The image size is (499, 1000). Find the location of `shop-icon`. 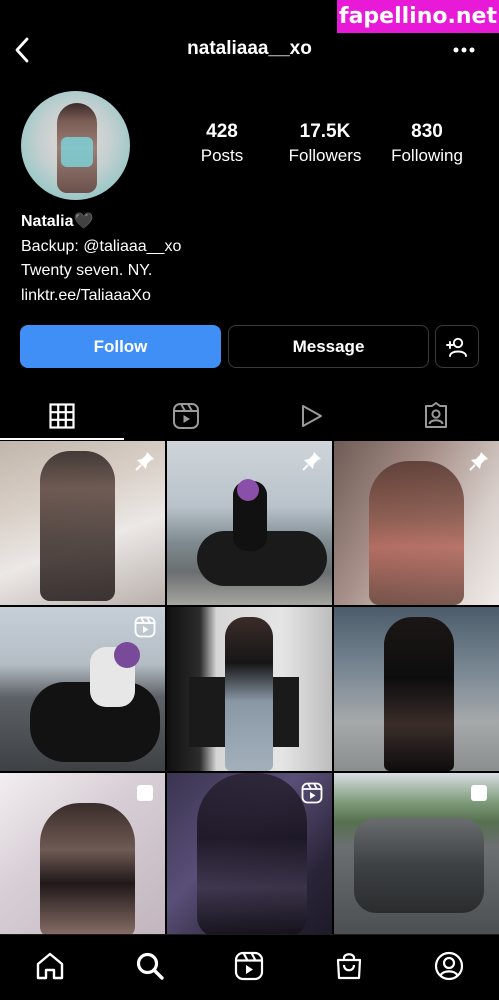

shop-icon is located at coordinates (349, 966).